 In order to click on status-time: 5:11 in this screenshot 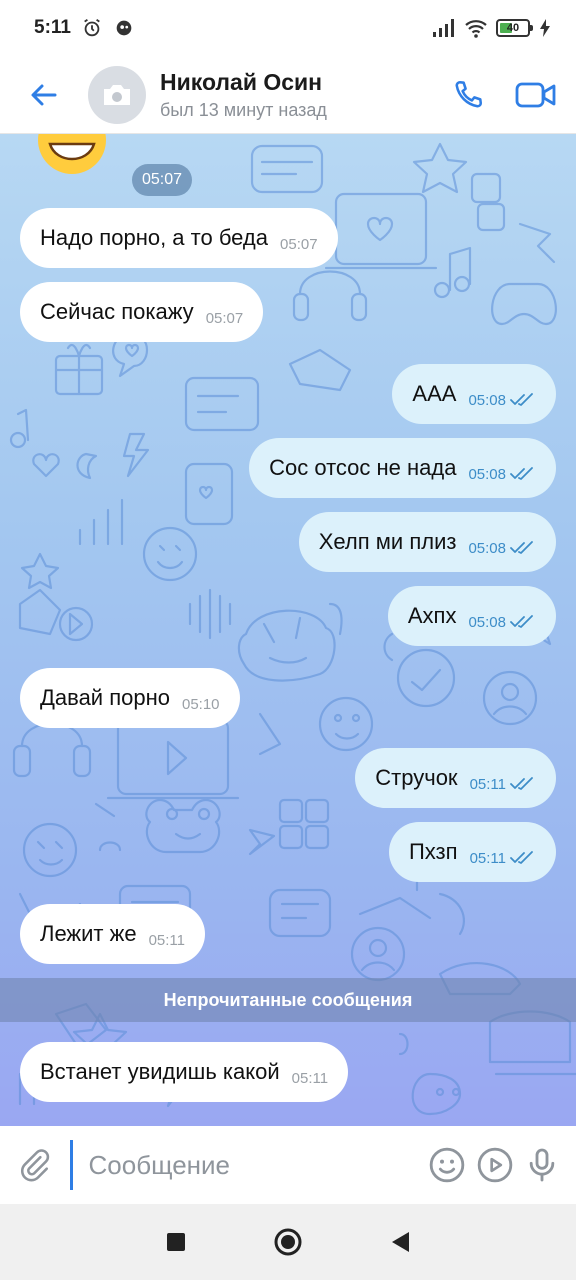, I will do `click(52, 27)`.